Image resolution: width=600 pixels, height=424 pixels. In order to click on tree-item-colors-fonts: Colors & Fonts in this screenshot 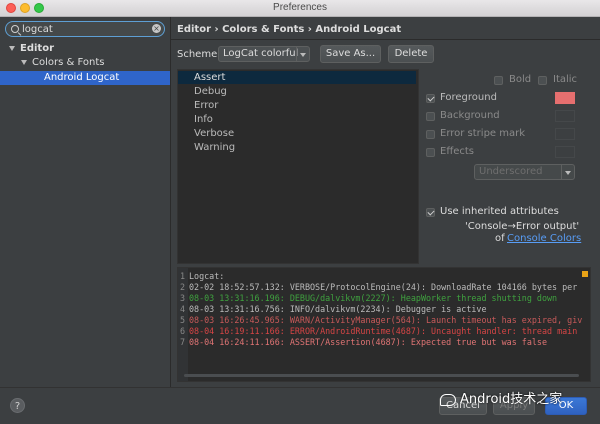, I will do `click(85, 63)`.